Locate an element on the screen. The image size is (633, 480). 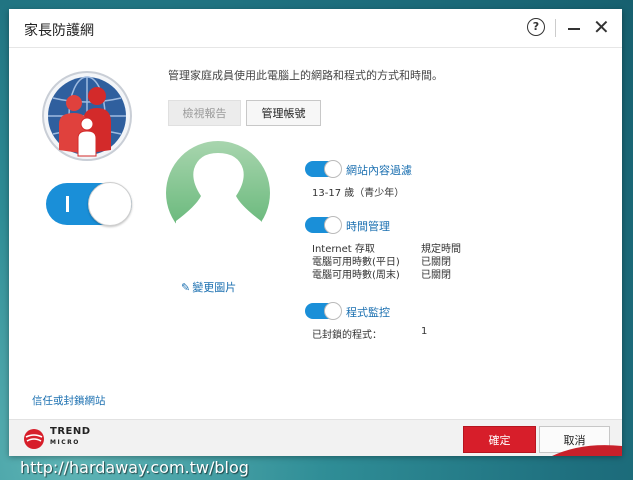
web-filter-link: 網站內容過濾 is located at coordinates (379, 170).